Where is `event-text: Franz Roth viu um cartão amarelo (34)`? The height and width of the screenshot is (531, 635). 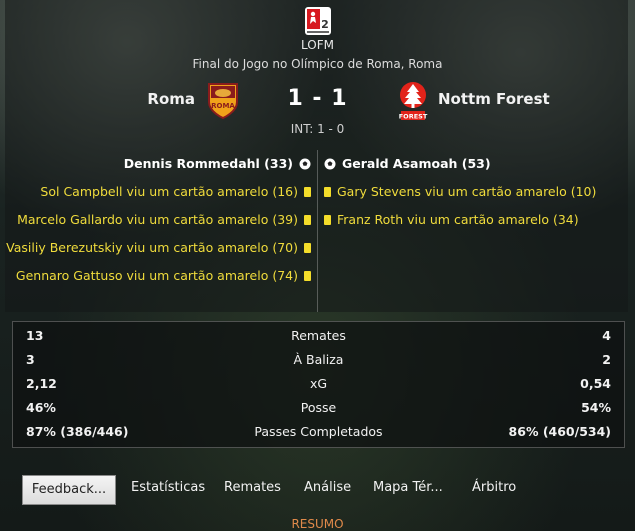
event-text: Franz Roth viu um cartão amarelo (34) is located at coordinates (458, 219).